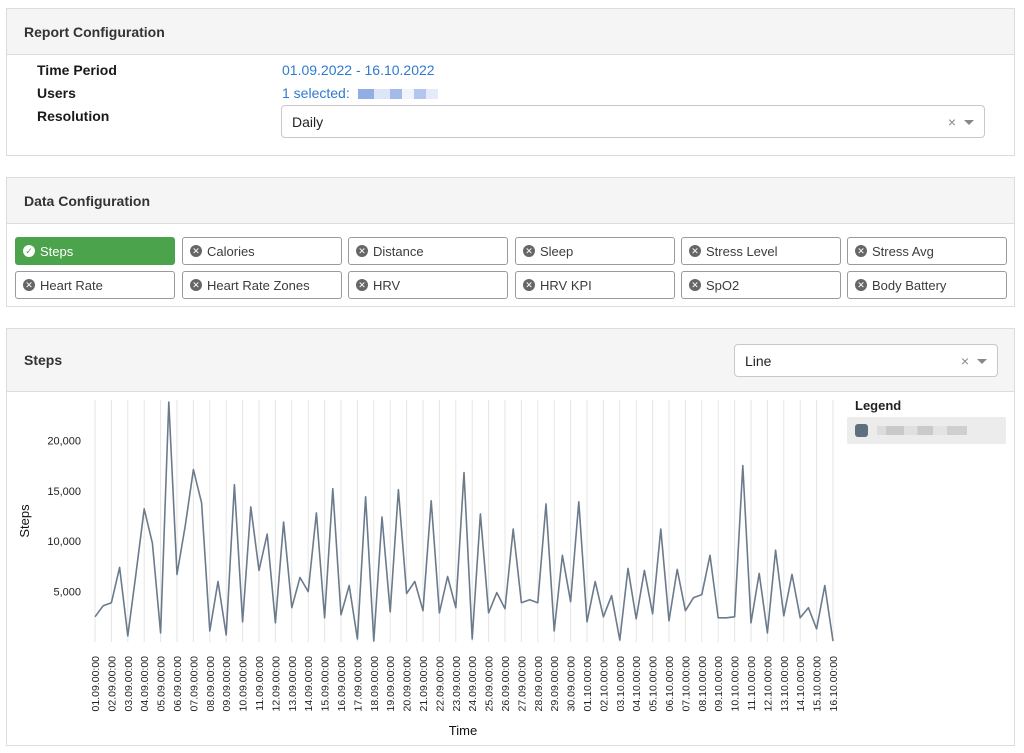  I want to click on metric-chip-heart-rate-zones: ✕ Heart Rate Zones, so click(262, 285).